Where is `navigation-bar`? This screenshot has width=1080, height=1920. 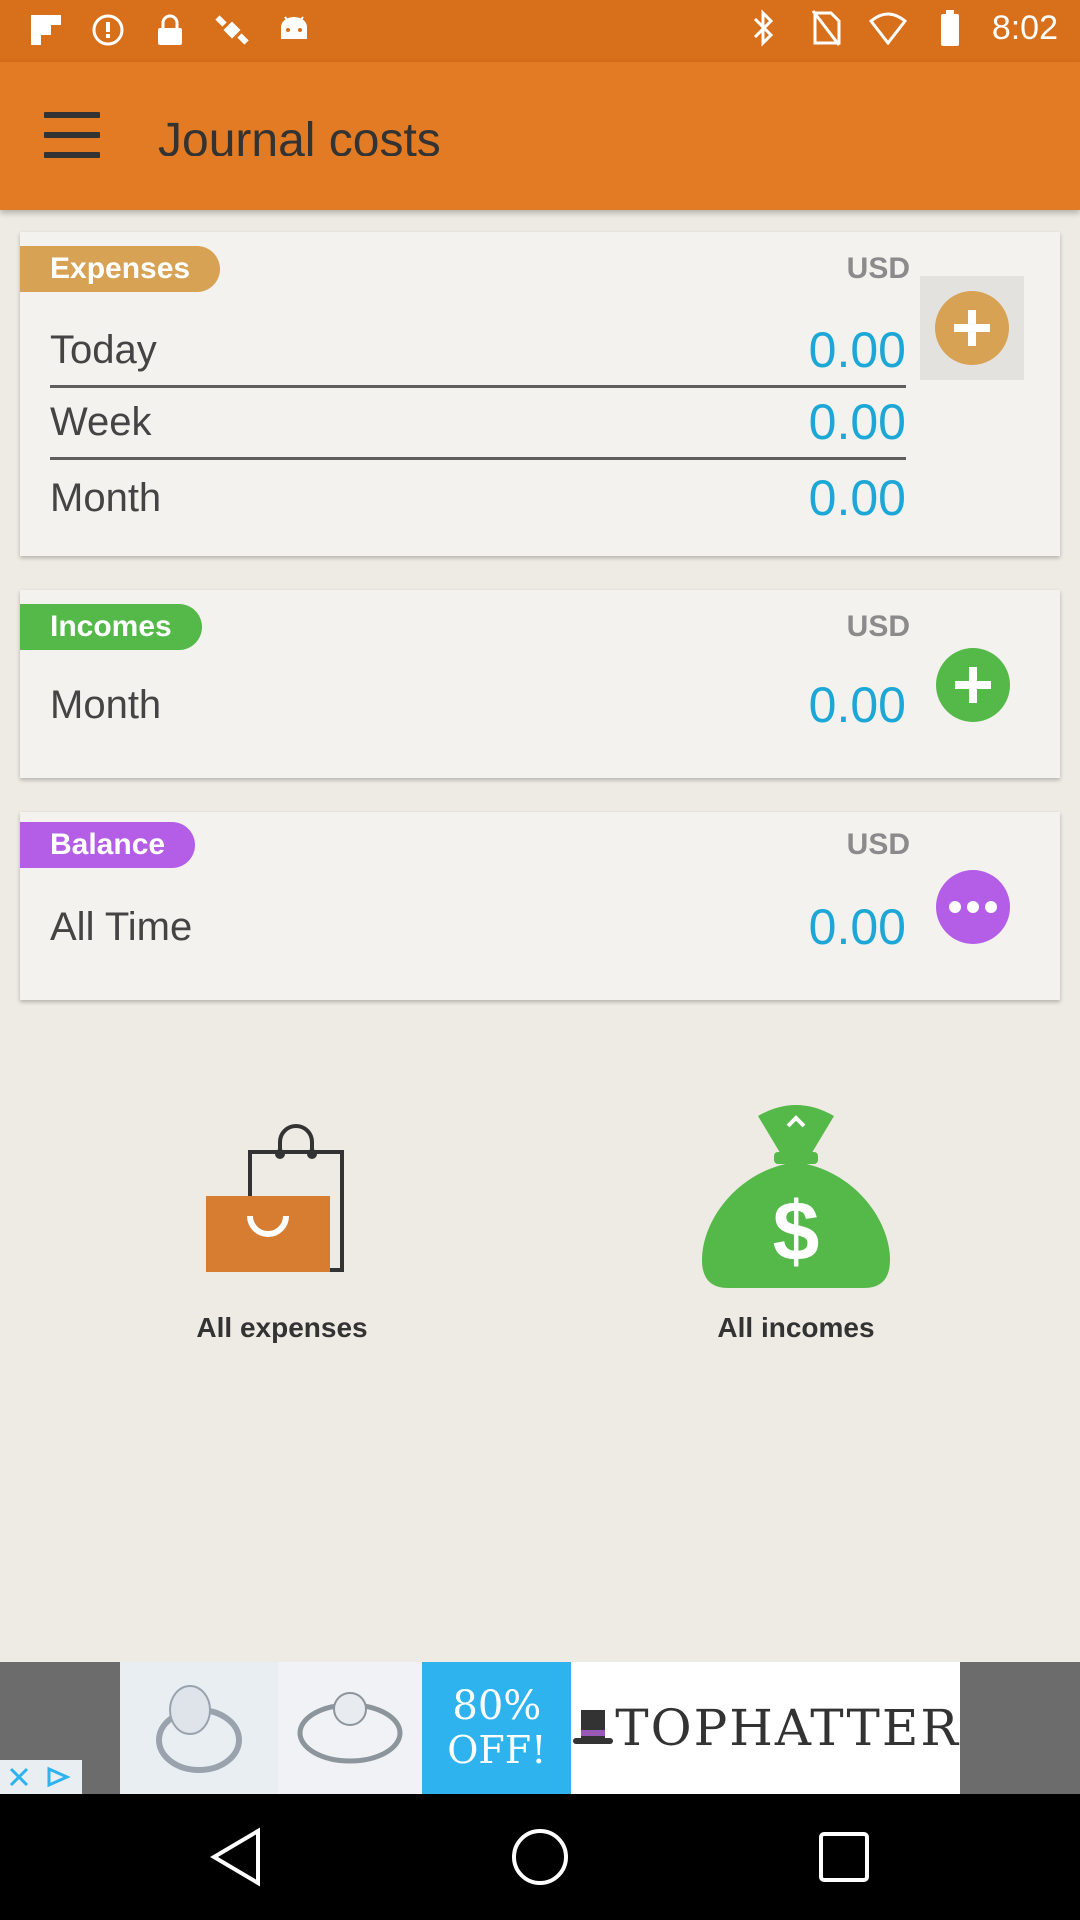 navigation-bar is located at coordinates (540, 1857).